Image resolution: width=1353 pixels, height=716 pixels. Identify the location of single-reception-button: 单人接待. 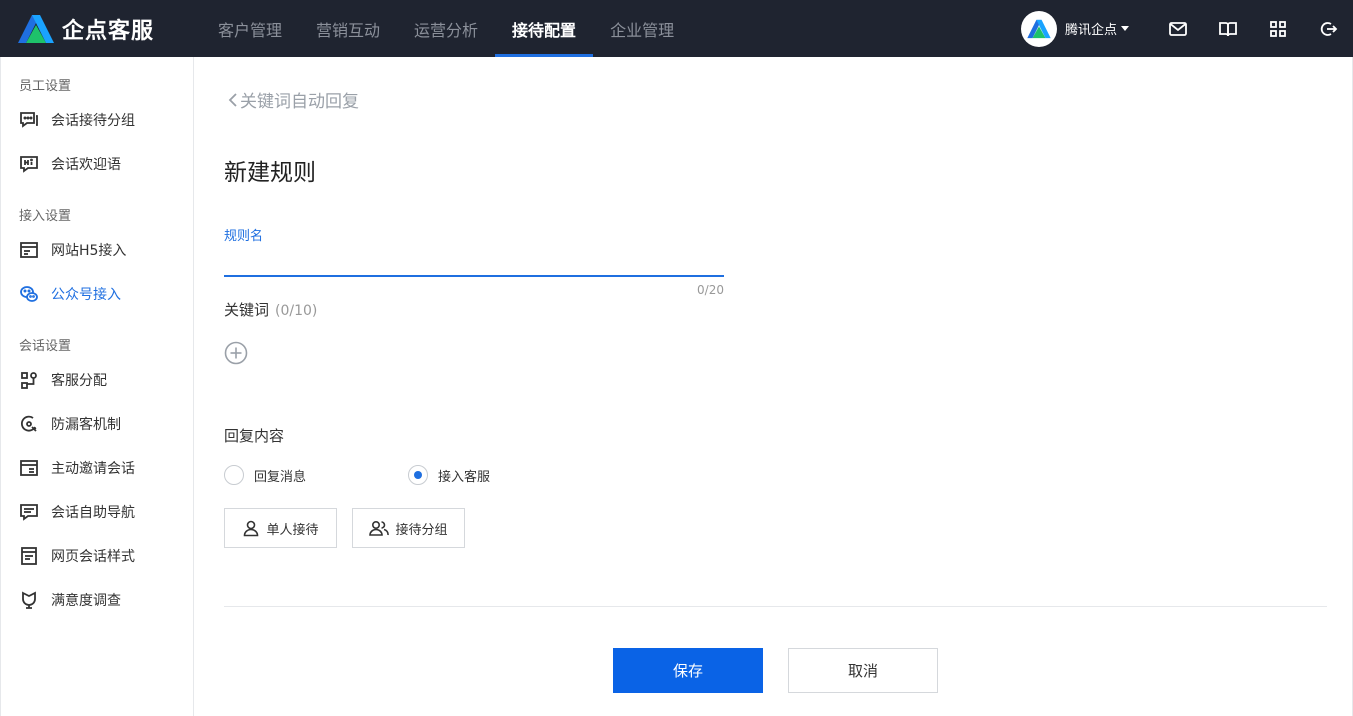
(280, 528).